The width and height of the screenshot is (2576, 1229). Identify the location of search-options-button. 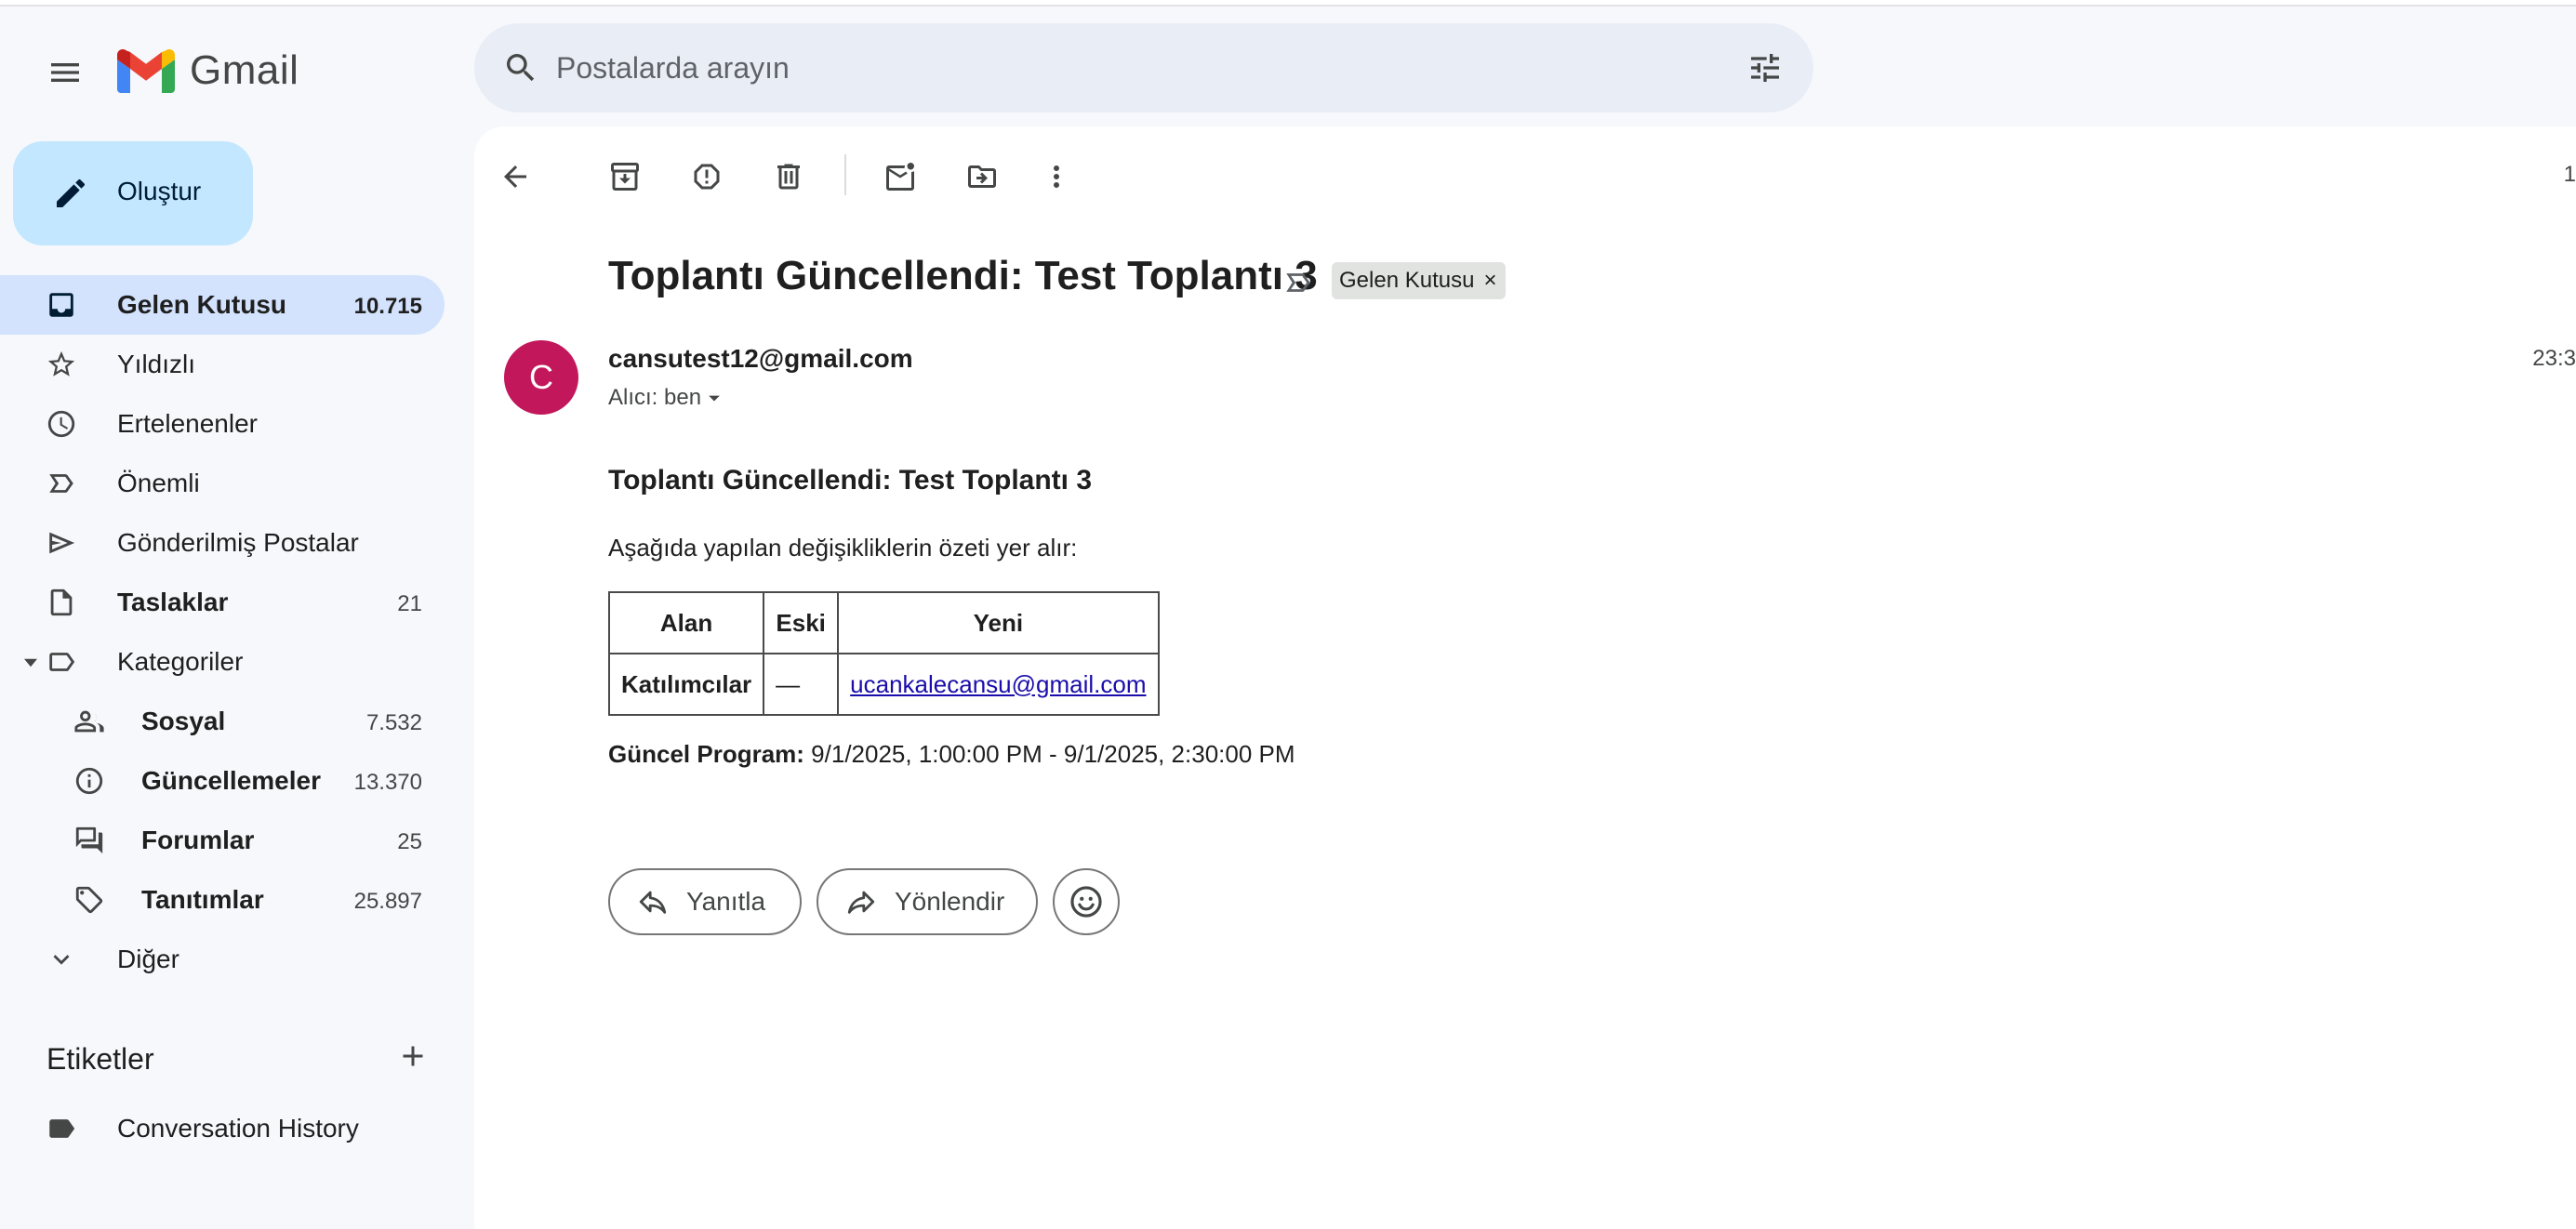
(1765, 68).